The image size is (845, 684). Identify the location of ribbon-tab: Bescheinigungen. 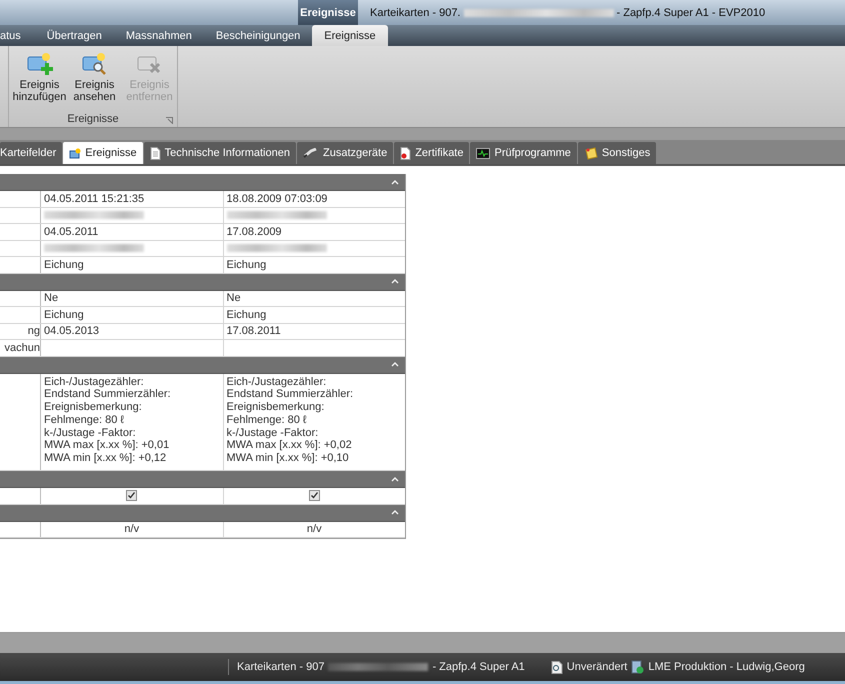
(258, 35).